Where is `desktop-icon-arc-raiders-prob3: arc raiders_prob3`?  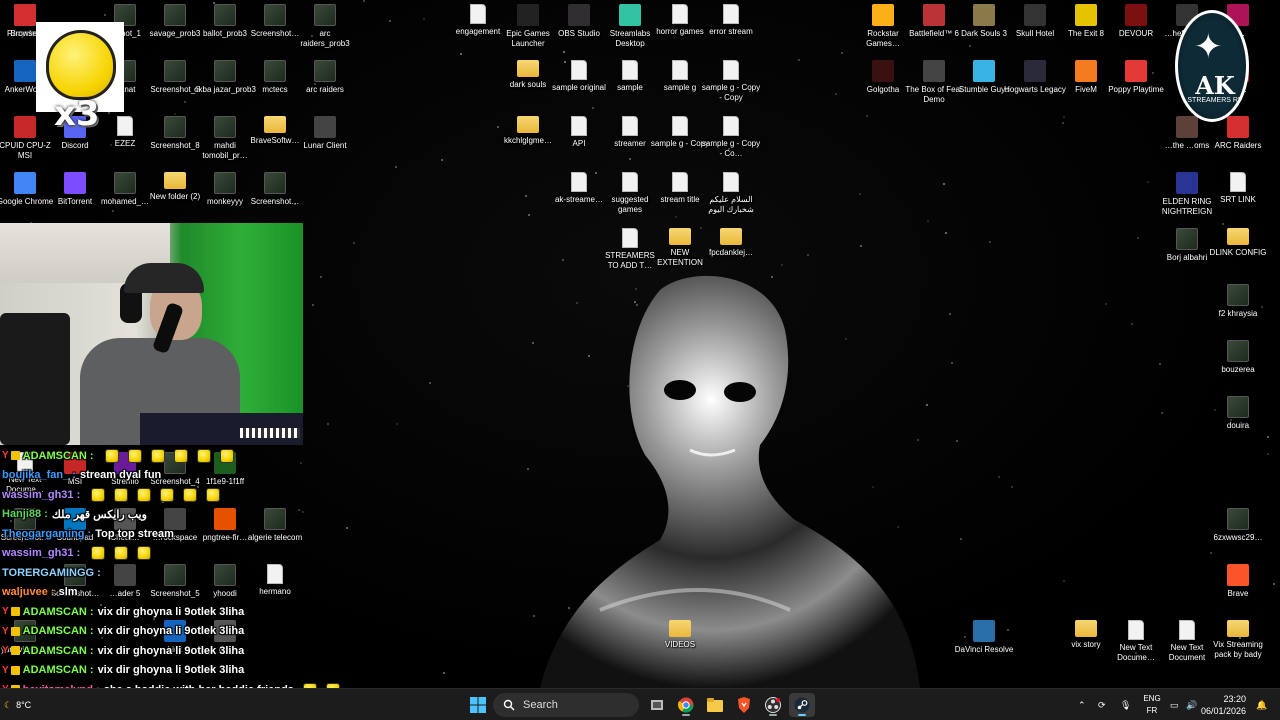
desktop-icon-arc-raiders-prob3: arc raiders_prob3 is located at coordinates (325, 24).